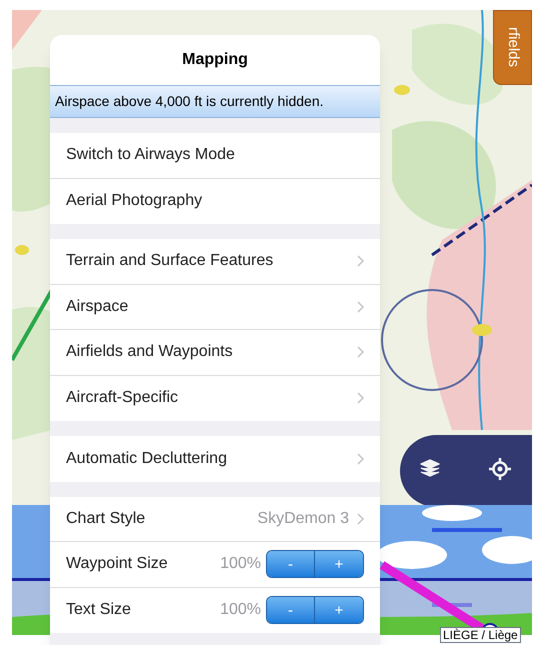 The width and height of the screenshot is (534, 653). What do you see at coordinates (215, 201) in the screenshot?
I see `menu-row: Aerial Photography` at bounding box center [215, 201].